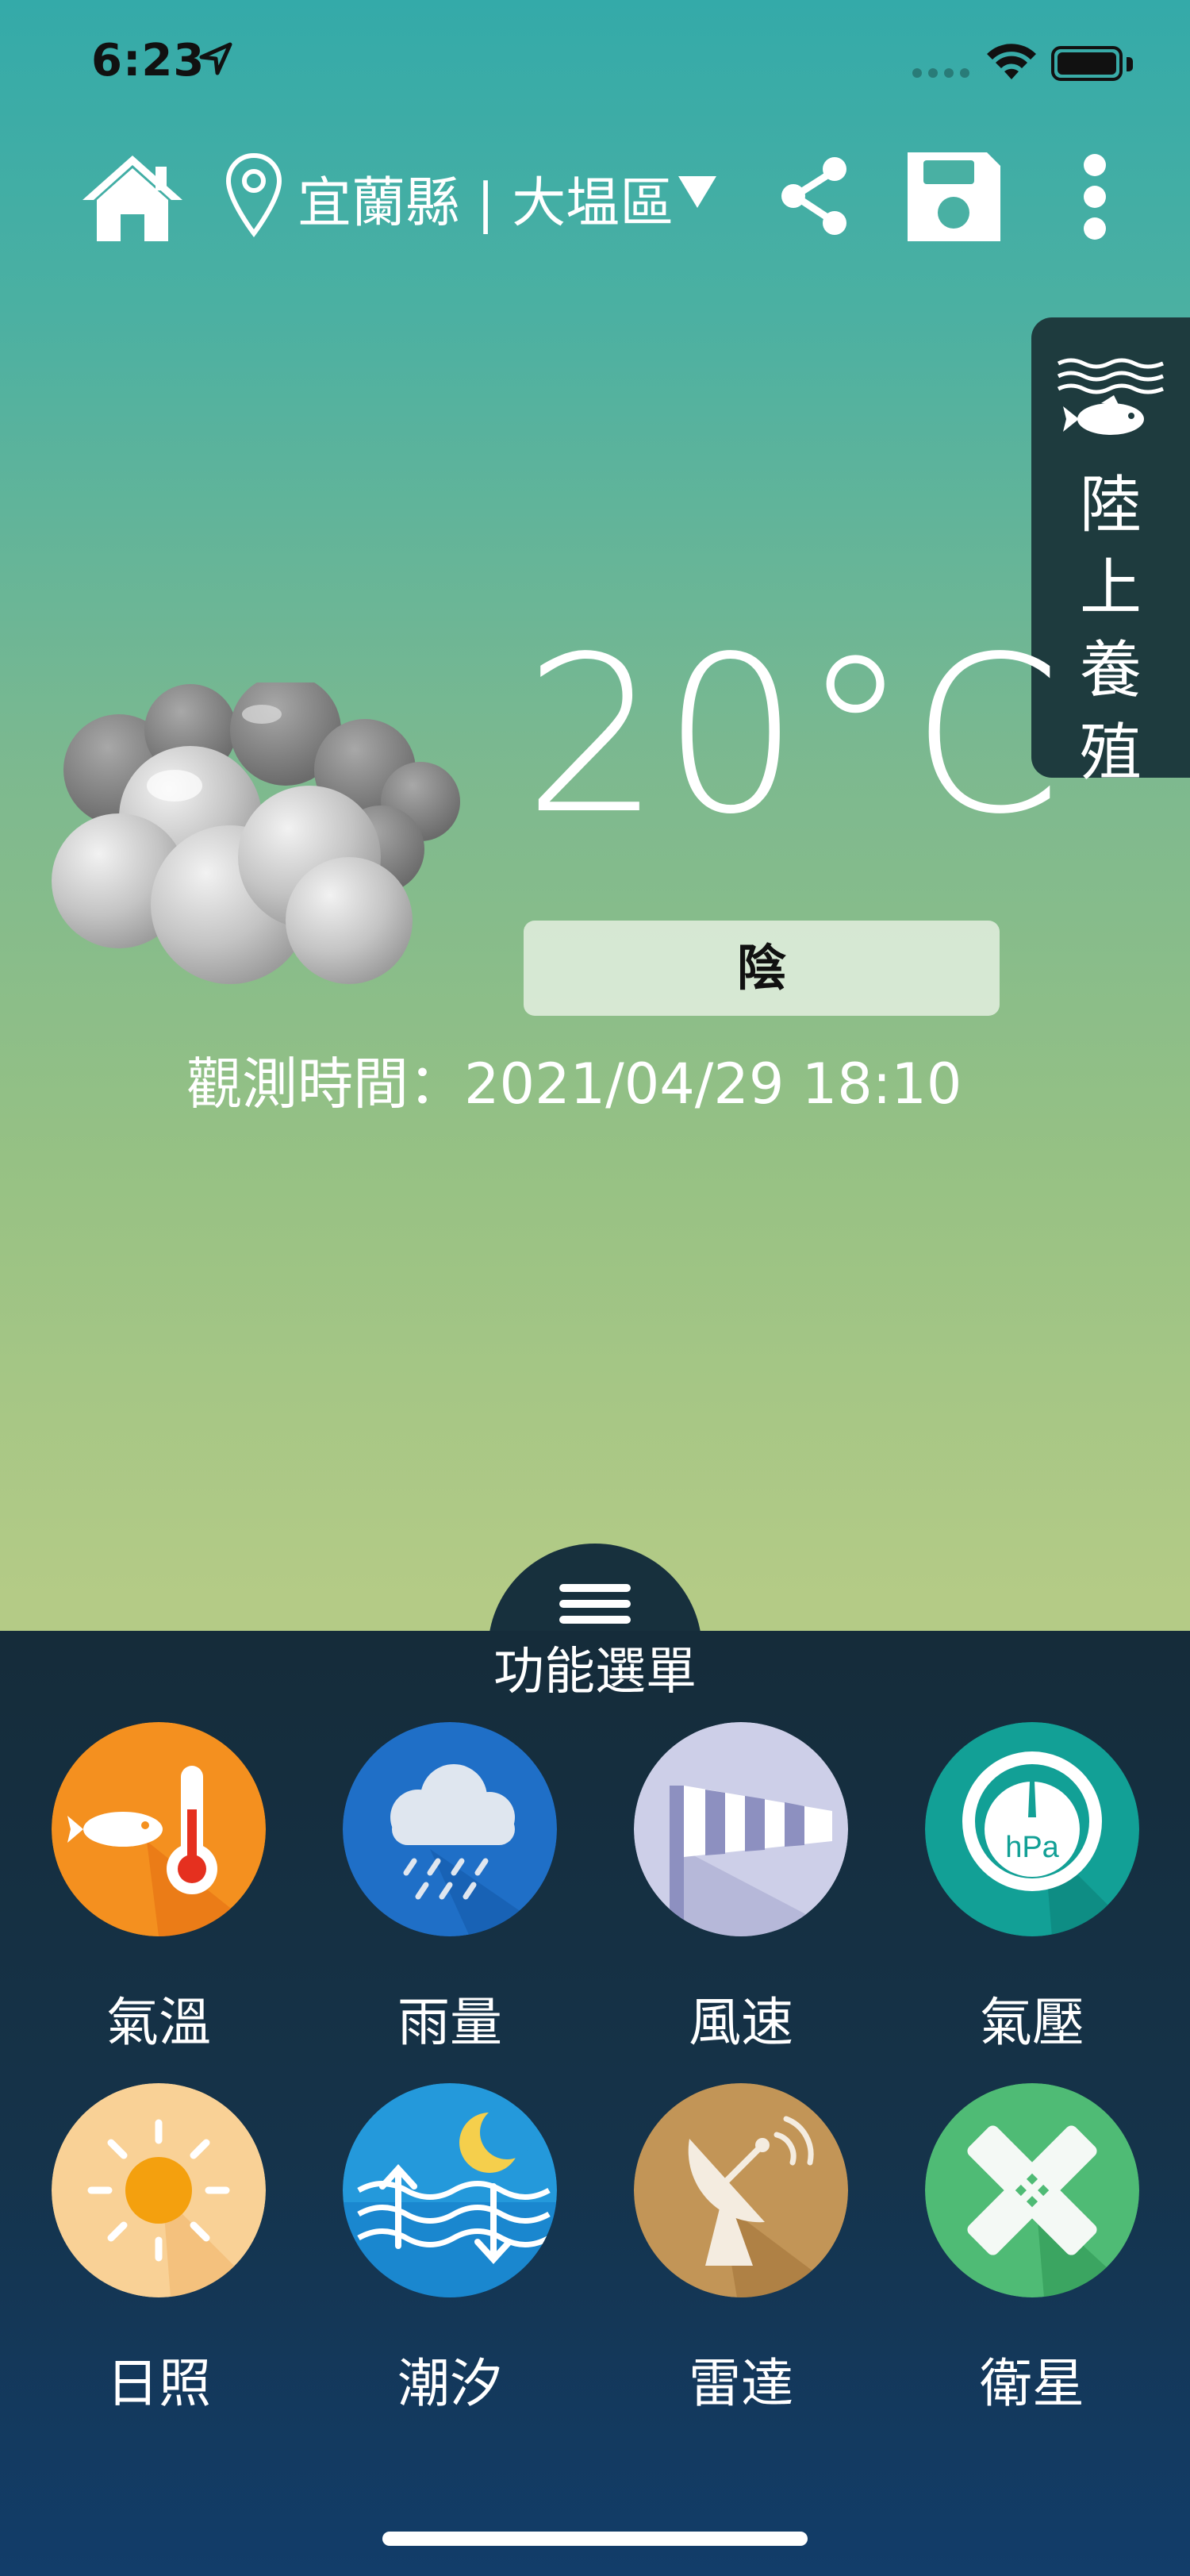  What do you see at coordinates (1032, 1847) in the screenshot?
I see `svg-text: hPa` at bounding box center [1032, 1847].